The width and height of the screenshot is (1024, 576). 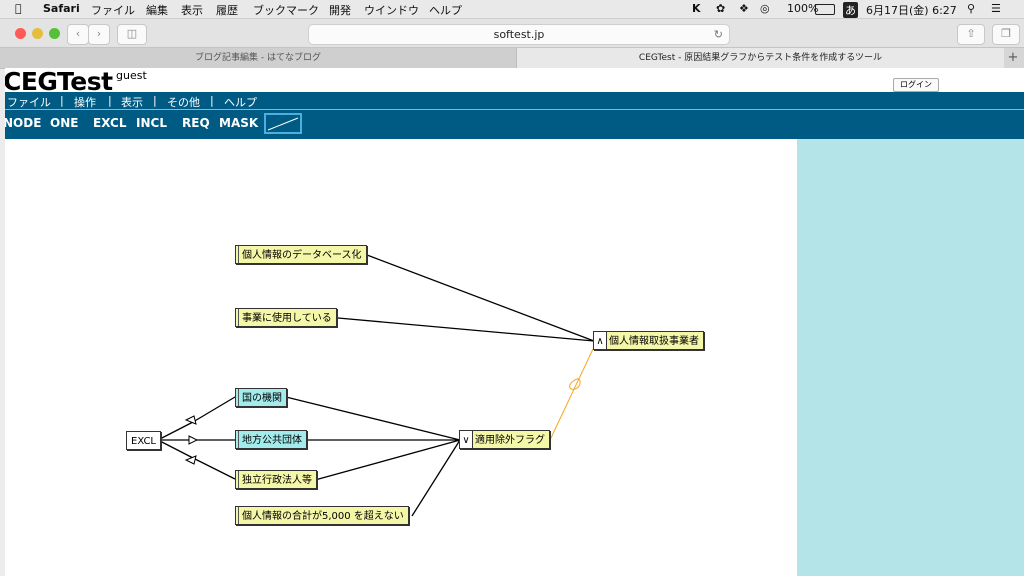 What do you see at coordinates (803, 8) in the screenshot?
I see `battery-percent: 100%` at bounding box center [803, 8].